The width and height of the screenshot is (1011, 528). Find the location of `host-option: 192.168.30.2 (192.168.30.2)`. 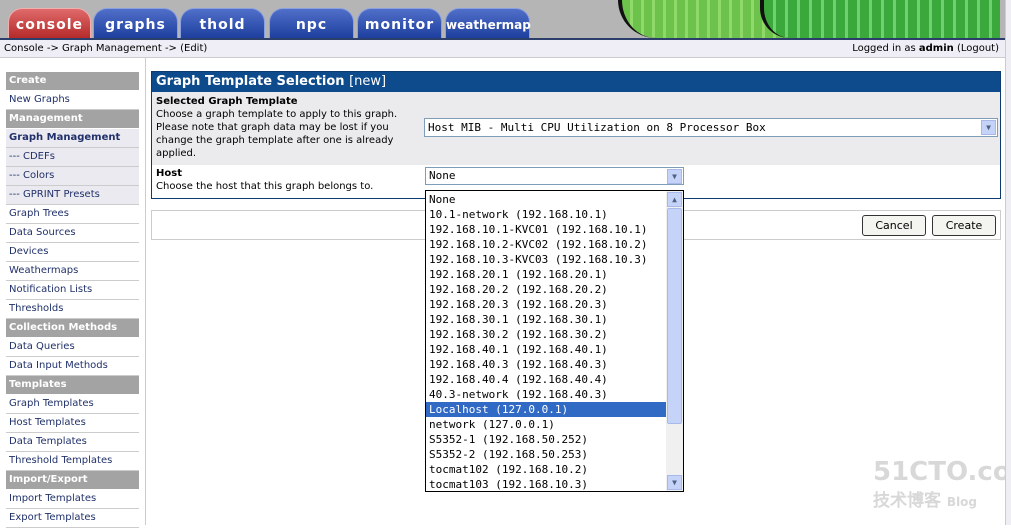

host-option: 192.168.30.2 (192.168.30.2) is located at coordinates (546, 334).